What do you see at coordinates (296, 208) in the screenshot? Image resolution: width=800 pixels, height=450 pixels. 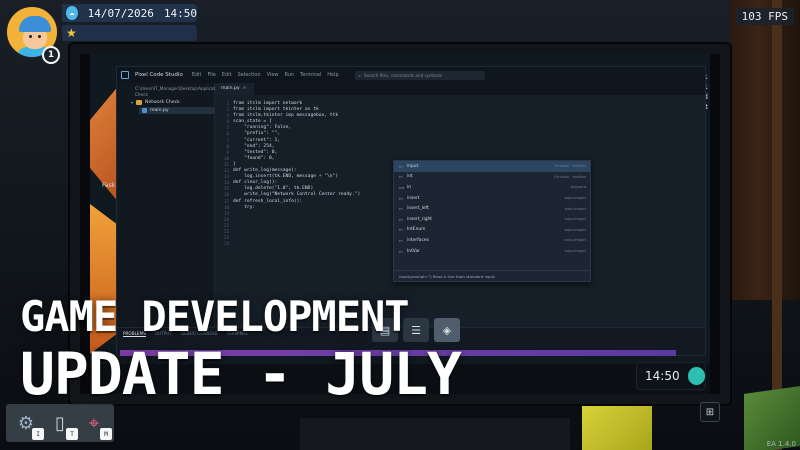 I see `code-line: try:` at bounding box center [296, 208].